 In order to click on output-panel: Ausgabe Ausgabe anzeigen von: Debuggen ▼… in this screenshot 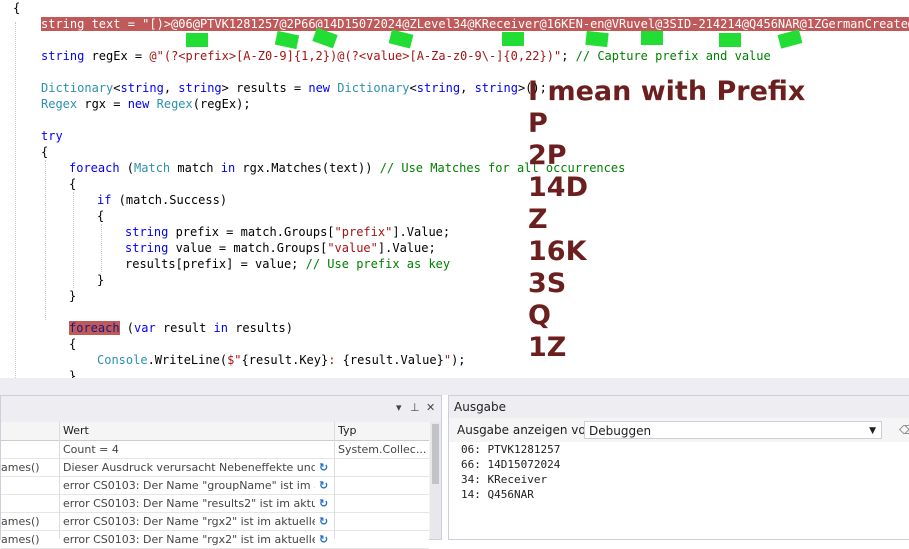, I will do `click(678, 467)`.